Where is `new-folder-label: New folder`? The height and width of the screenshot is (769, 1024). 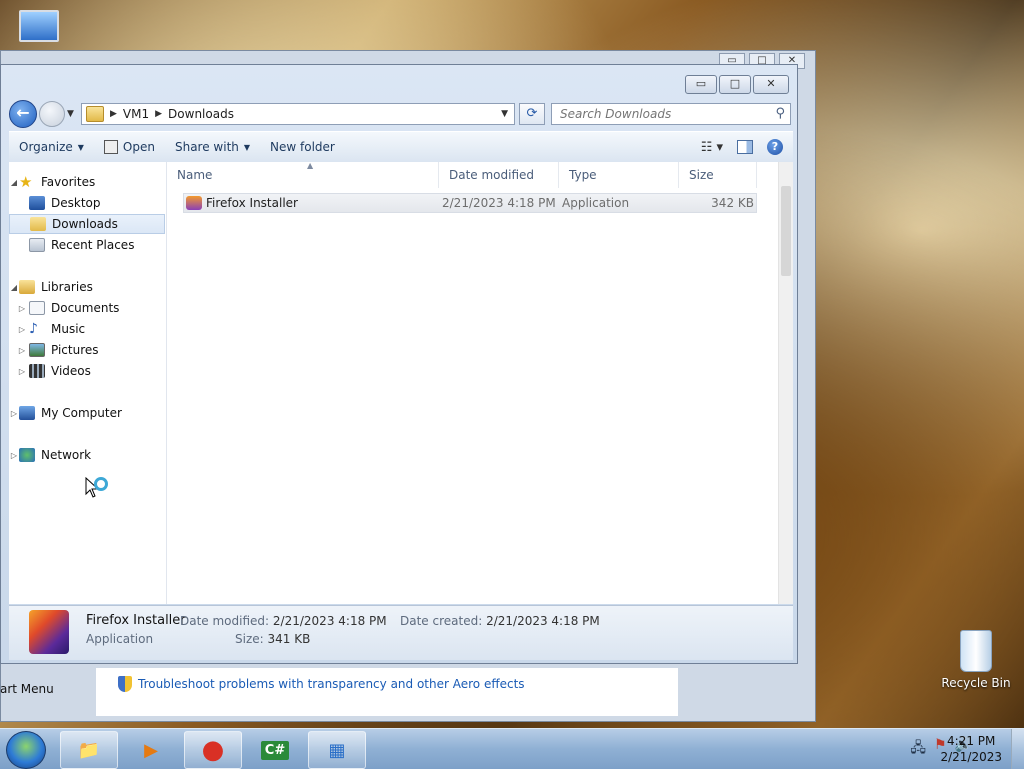 new-folder-label: New folder is located at coordinates (302, 147).